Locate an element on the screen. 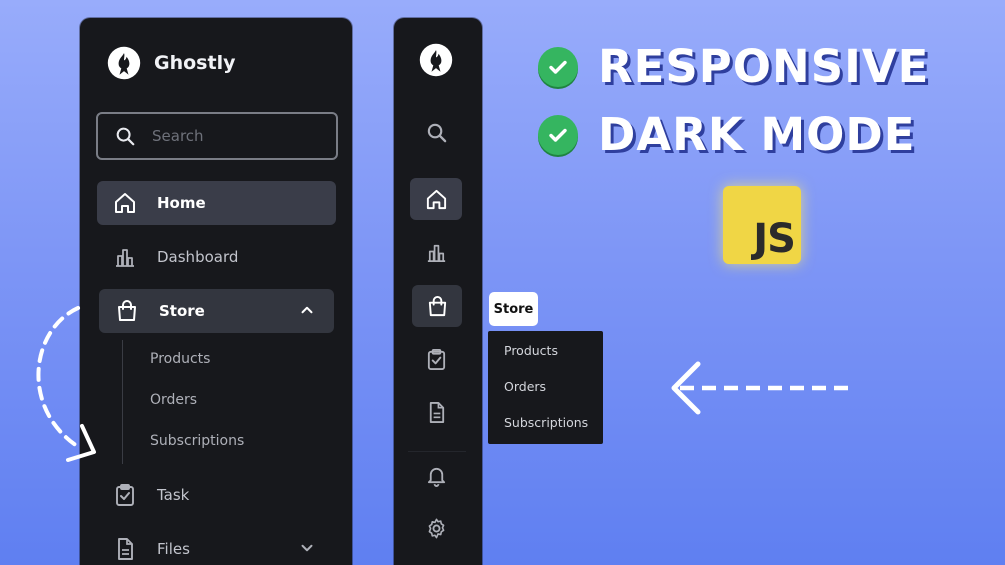 Image resolution: width=1005 pixels, height=565 pixels. brand: Ghostly is located at coordinates (170, 63).